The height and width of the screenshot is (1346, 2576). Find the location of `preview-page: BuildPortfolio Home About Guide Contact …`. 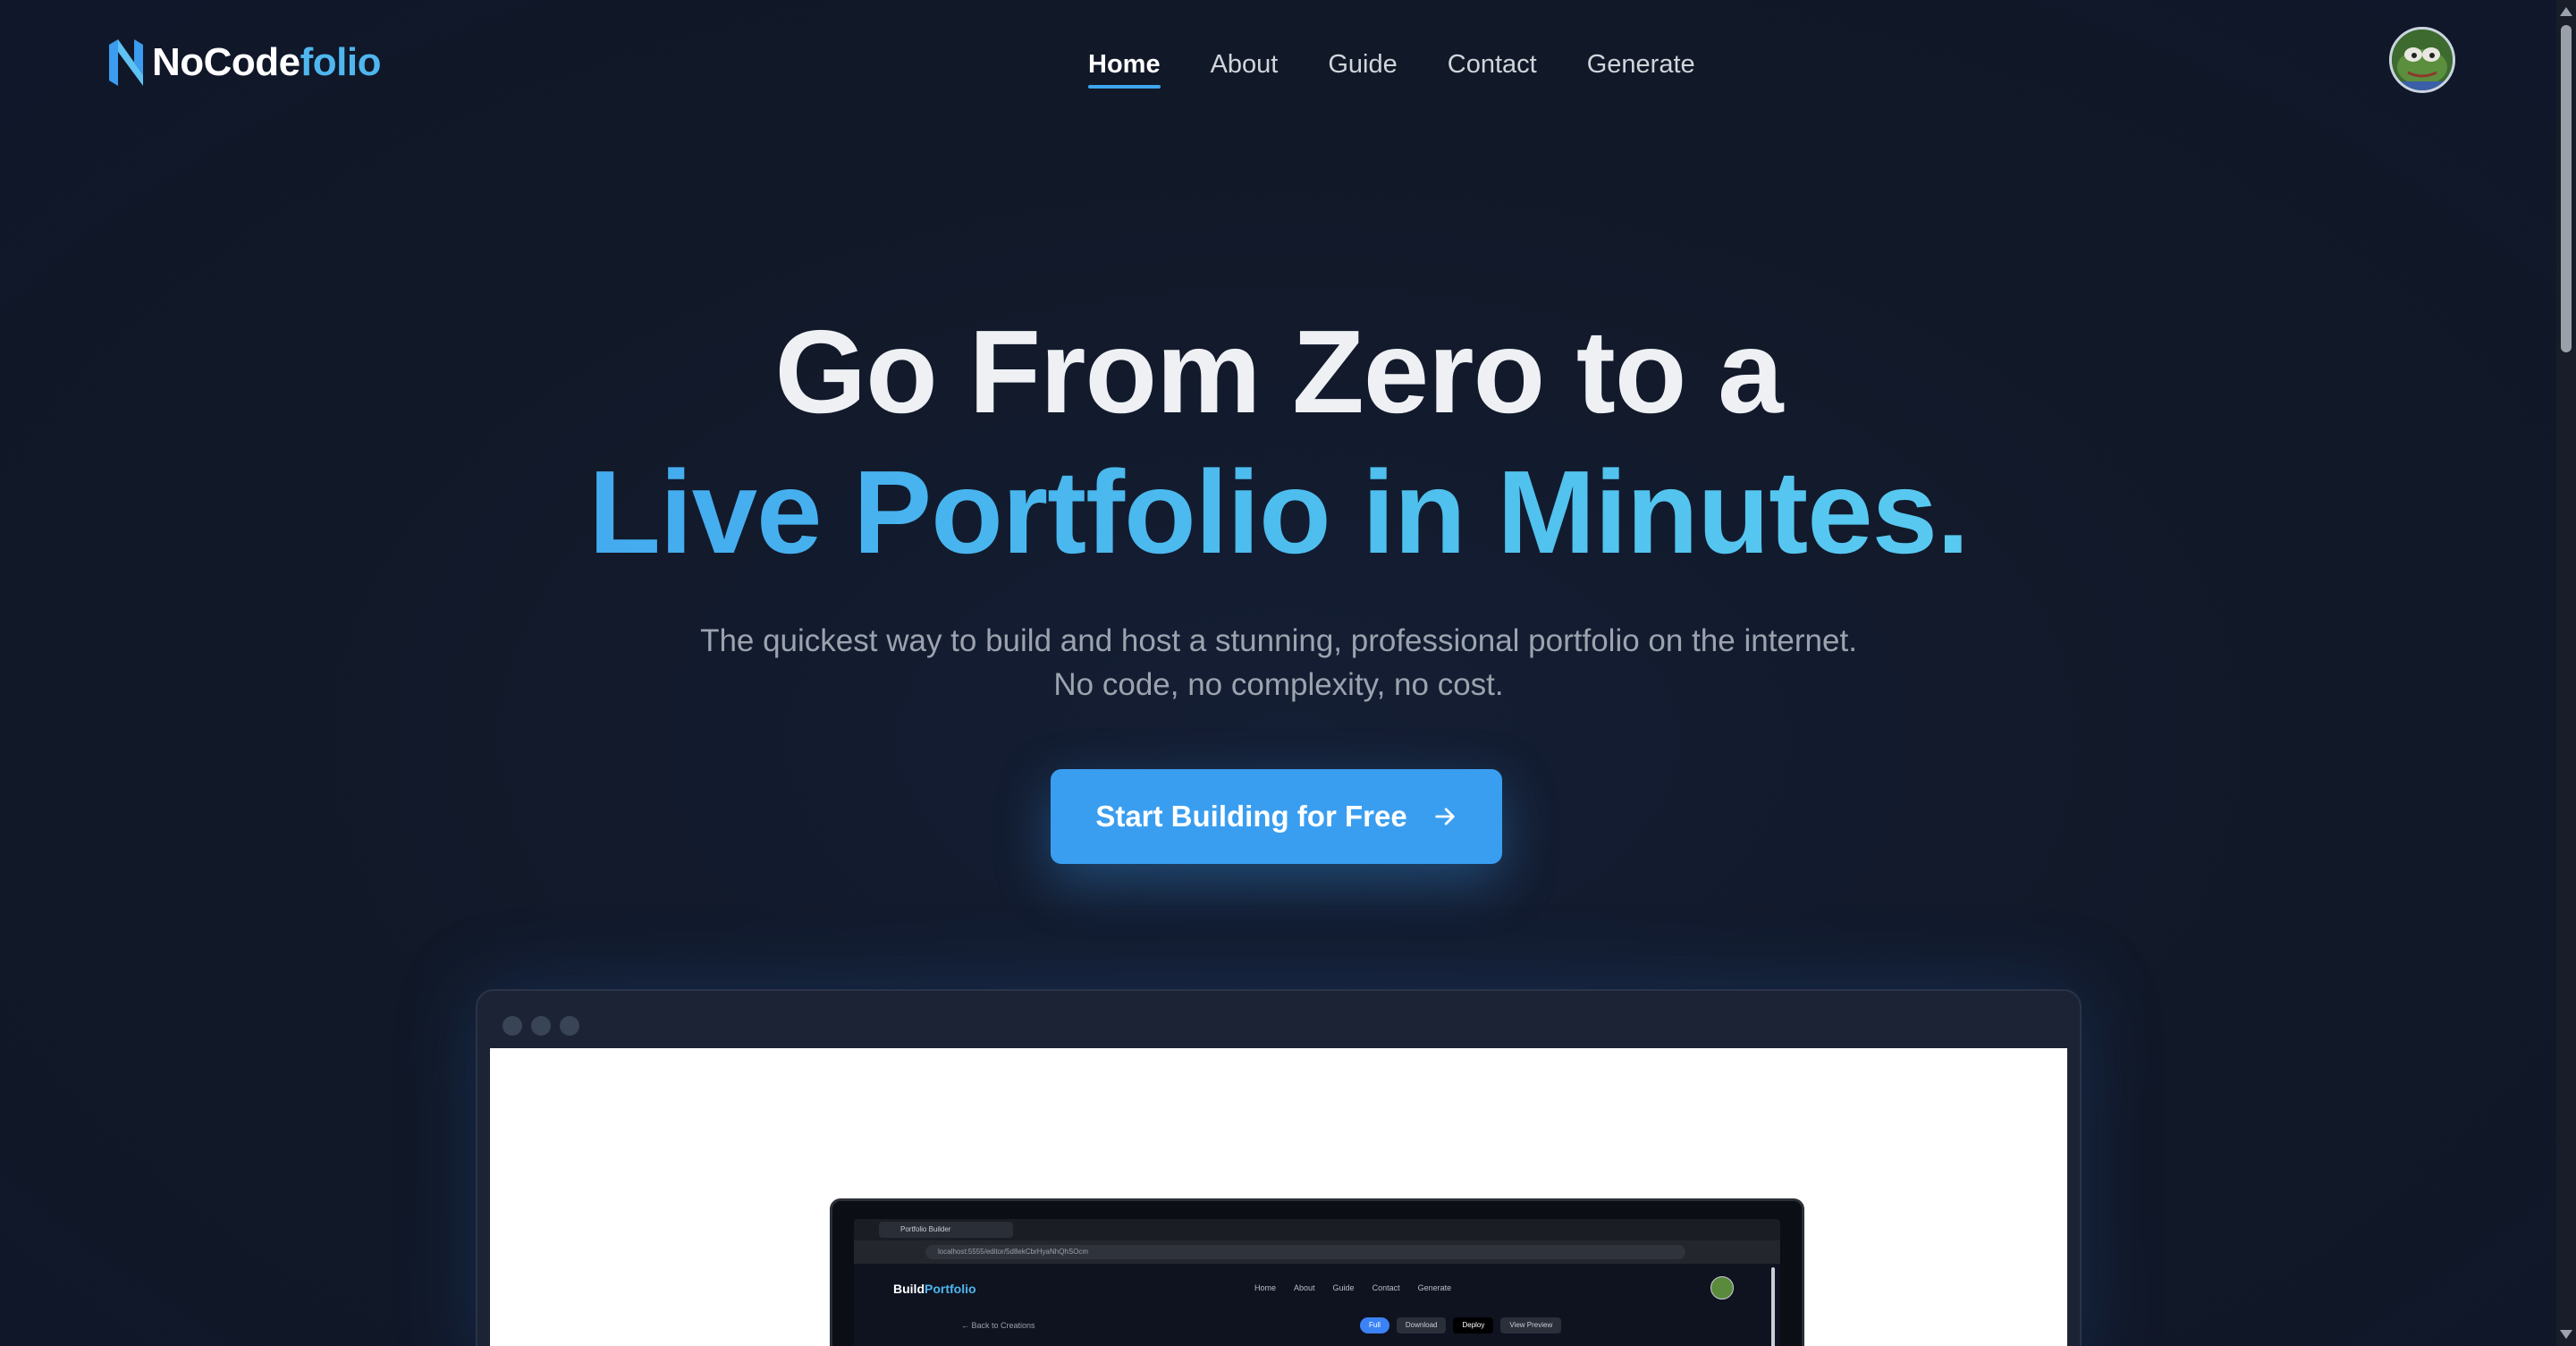

preview-page: BuildPortfolio Home About Guide Contact … is located at coordinates (1317, 1305).